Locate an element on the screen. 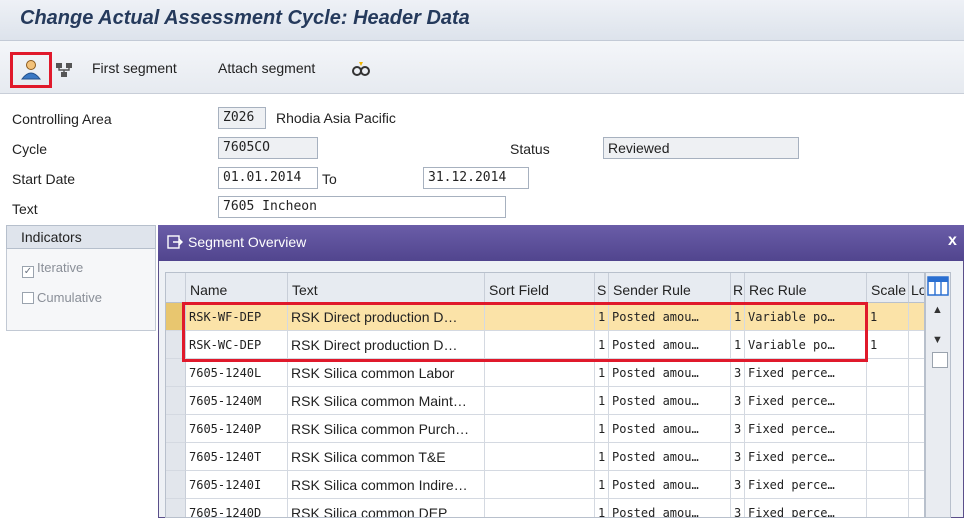 The image size is (964, 518). cumulative-label: Cumulative is located at coordinates (70, 297).